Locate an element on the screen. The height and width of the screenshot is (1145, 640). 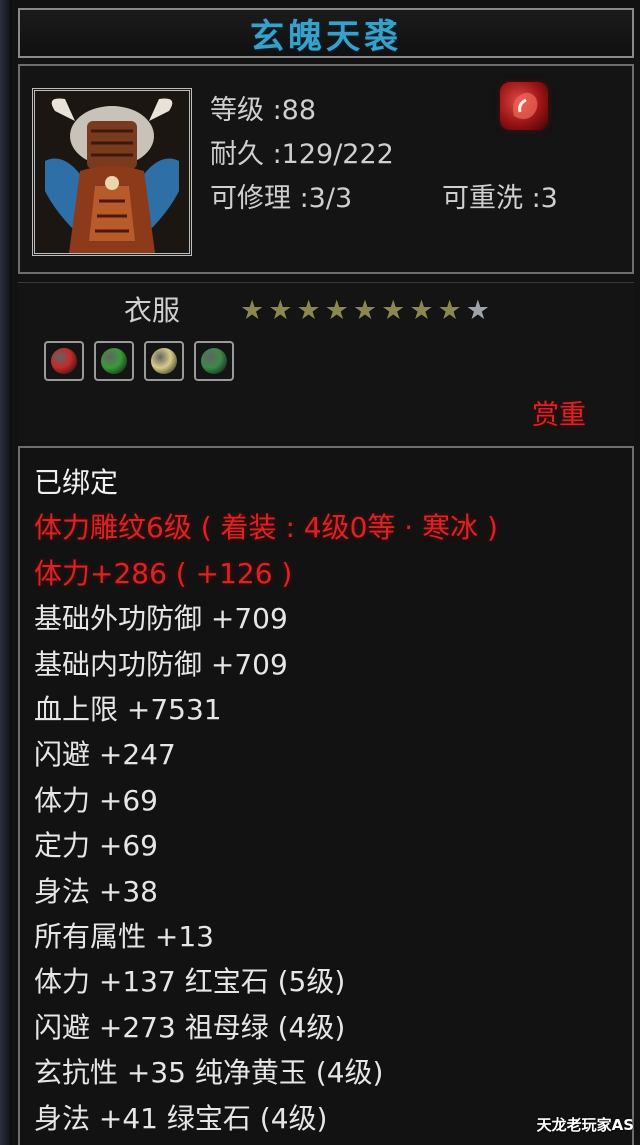
attribute-line: 身法 +41 绿宝石 (4级) is located at coordinates (181, 1118).